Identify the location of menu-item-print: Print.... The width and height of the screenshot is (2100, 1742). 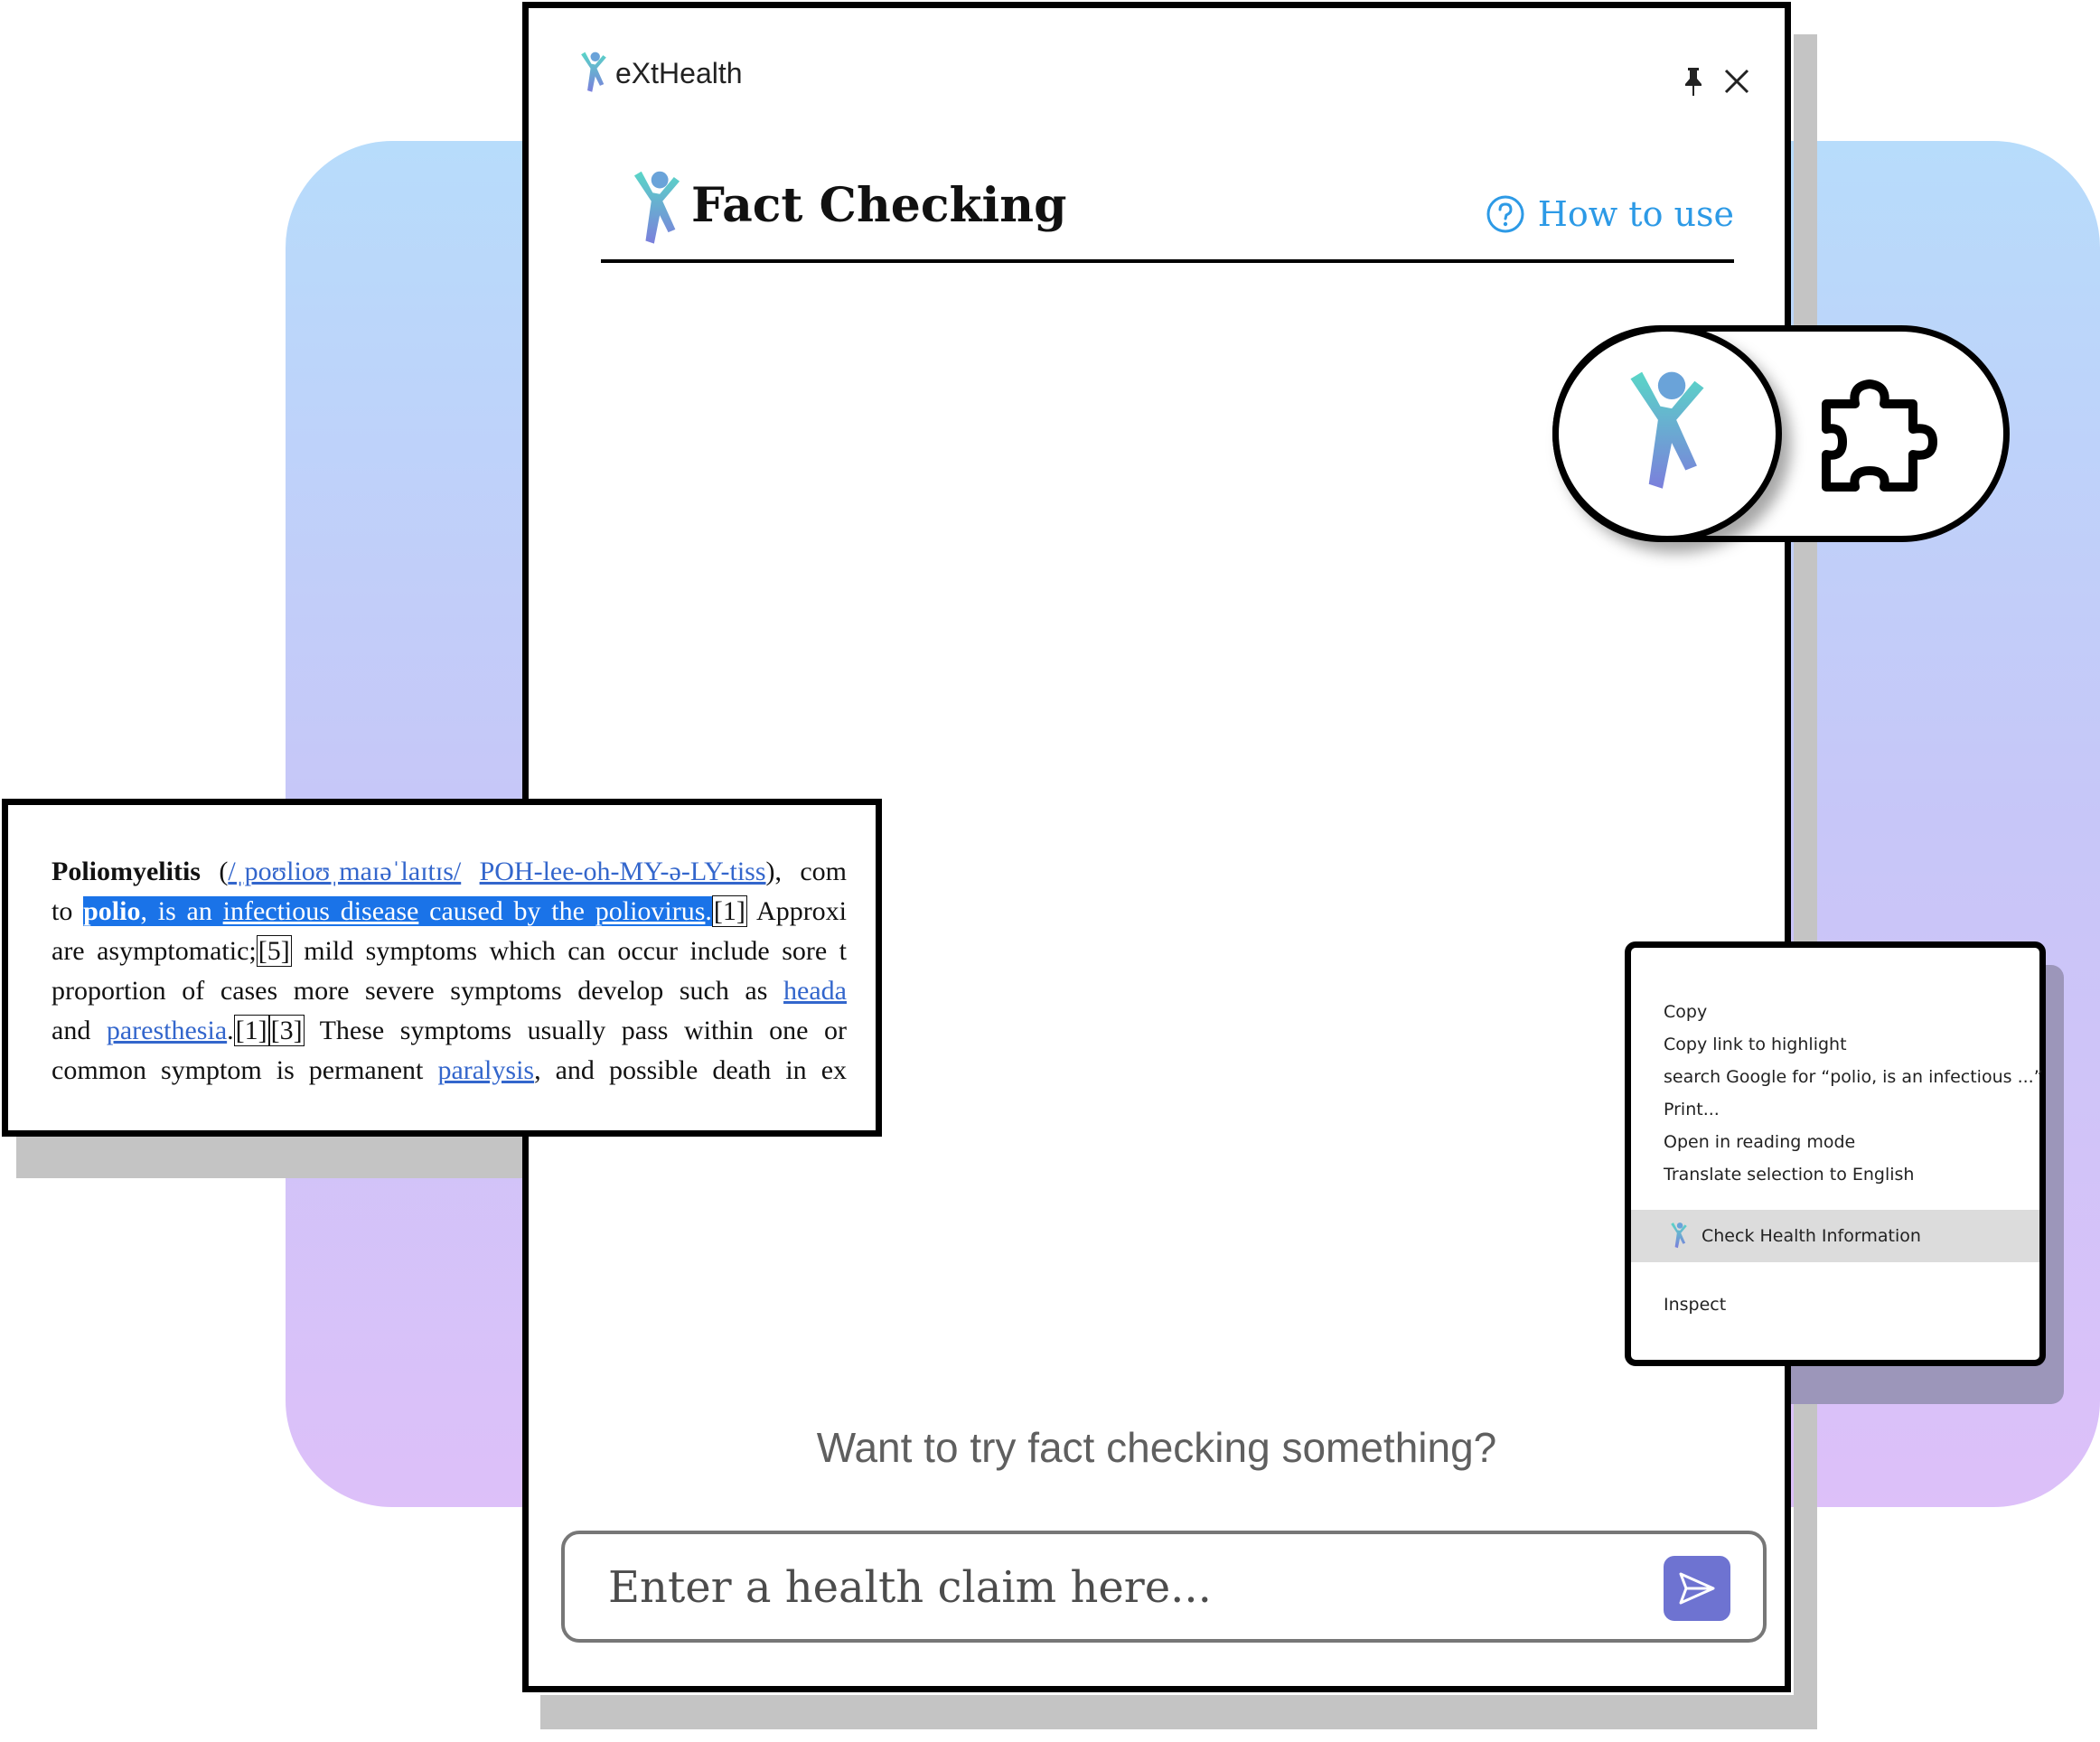
(1692, 1109).